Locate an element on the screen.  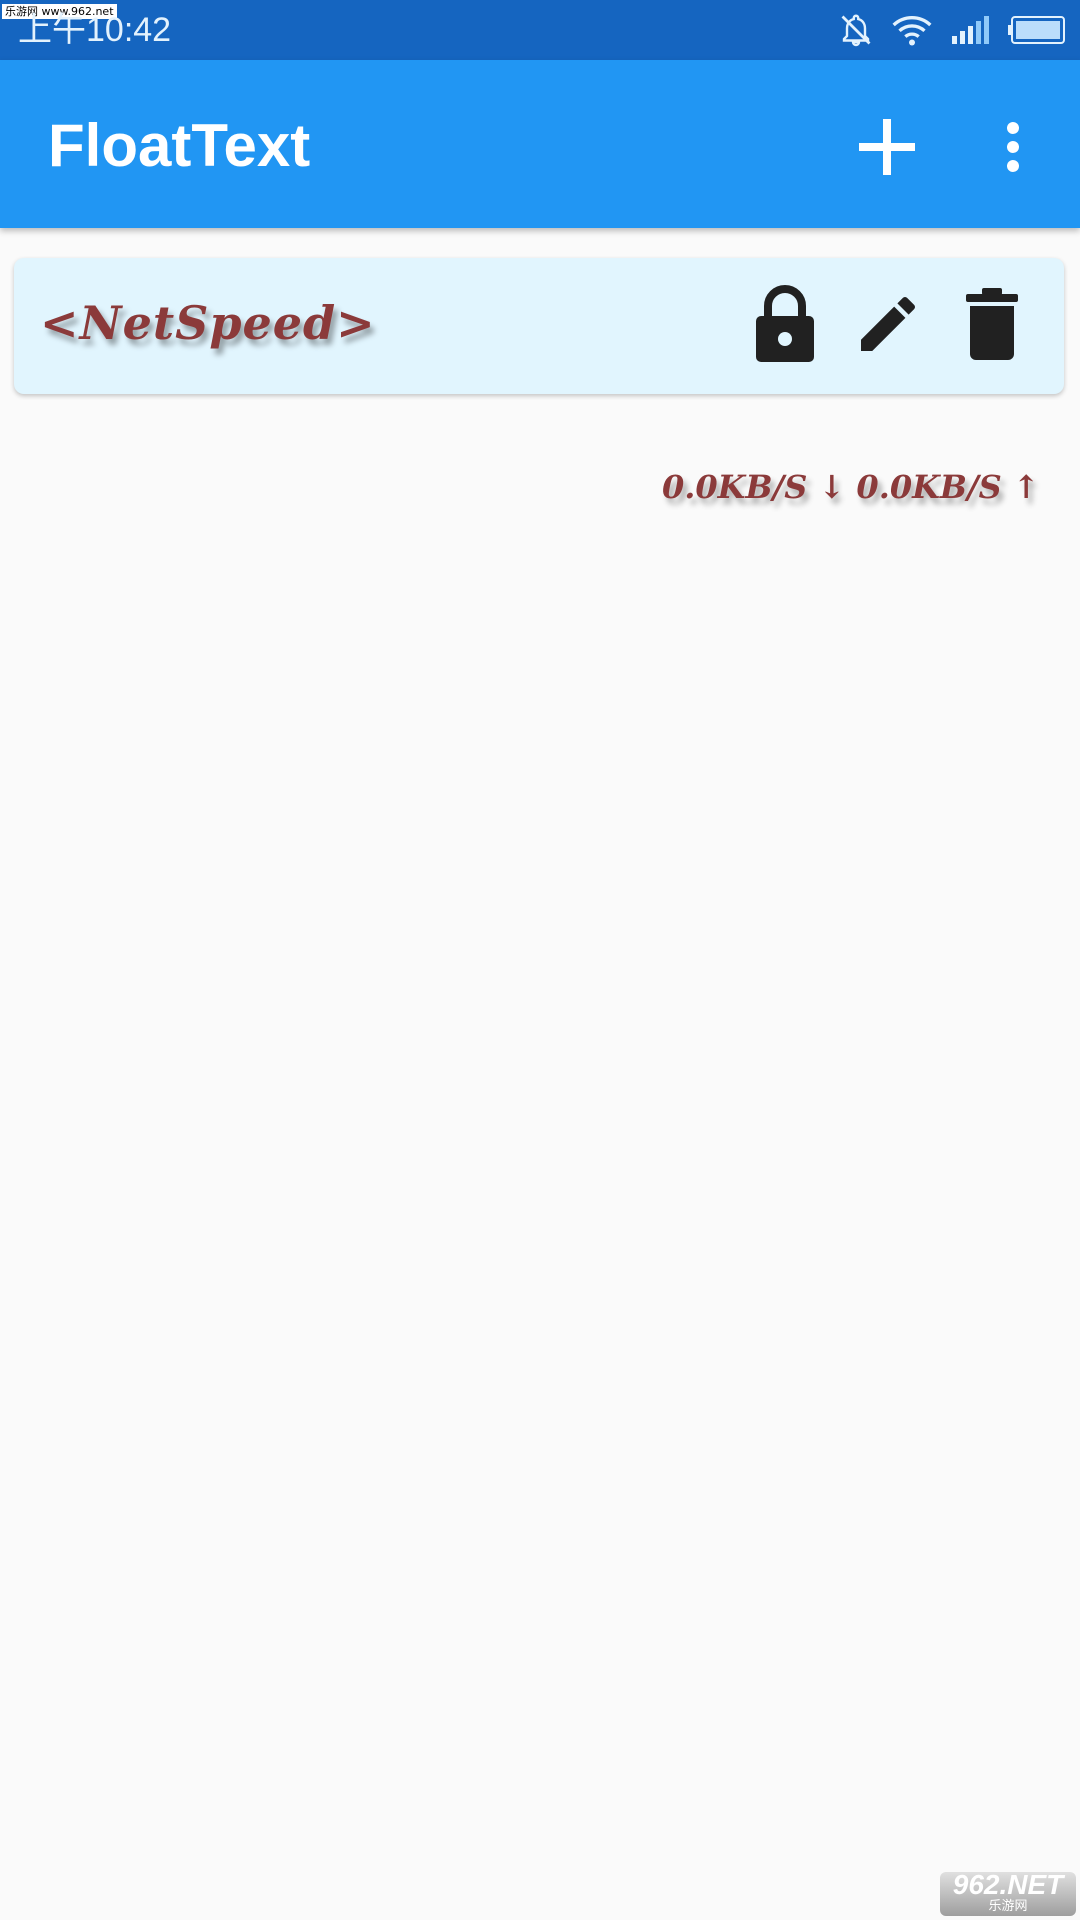
floating-net-speed: 0.0KB/S ↓ 0.0KB/S ↑ is located at coordinates (851, 487).